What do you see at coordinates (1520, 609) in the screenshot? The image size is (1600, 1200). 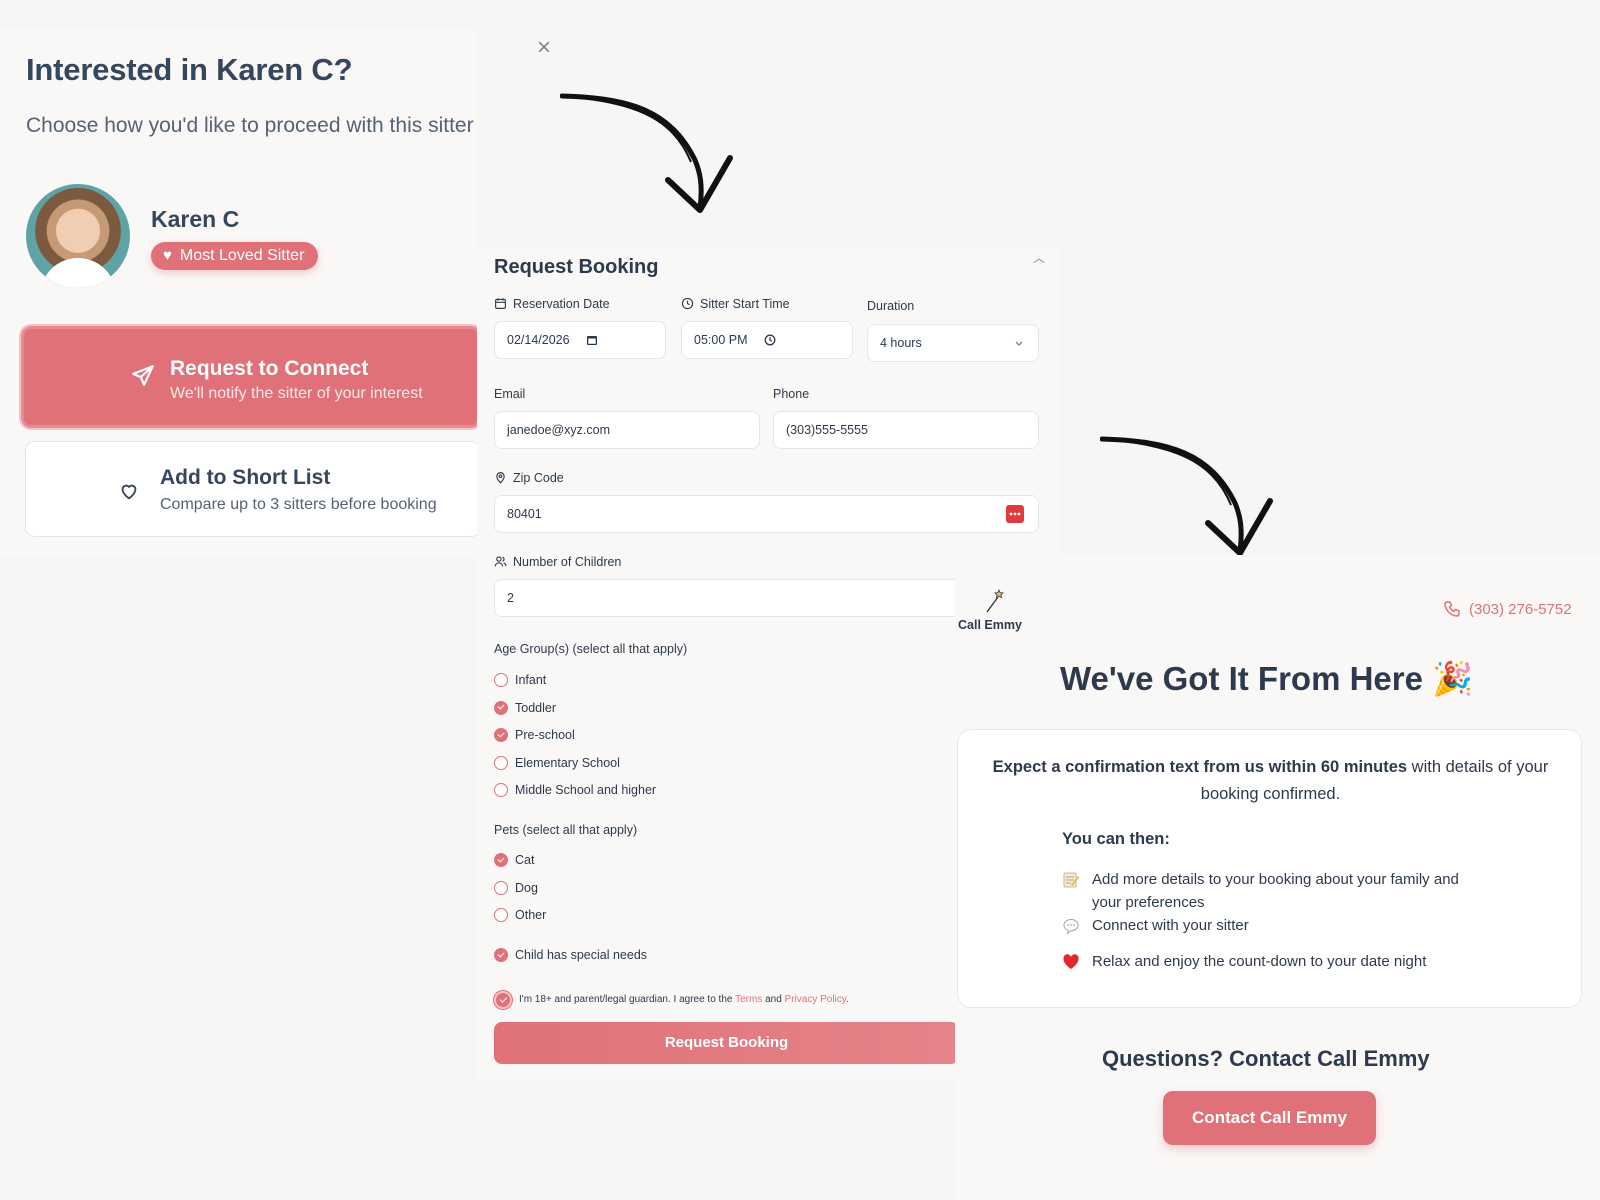 I see `phone-number: (303) 276-5752` at bounding box center [1520, 609].